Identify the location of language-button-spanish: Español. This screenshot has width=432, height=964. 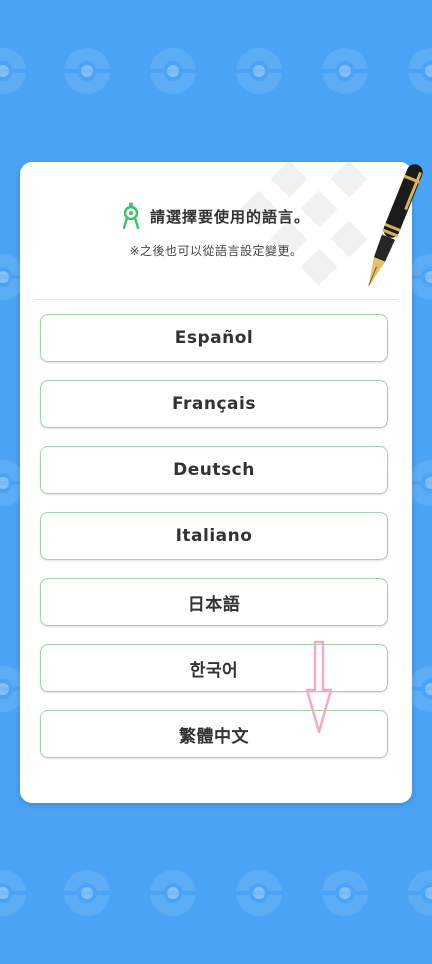
(214, 338).